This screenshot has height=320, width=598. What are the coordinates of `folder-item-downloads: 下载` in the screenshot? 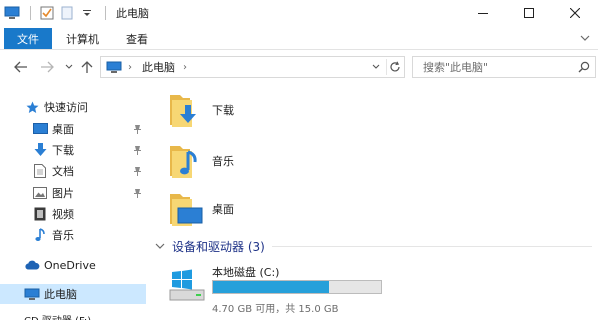 It's located at (200, 110).